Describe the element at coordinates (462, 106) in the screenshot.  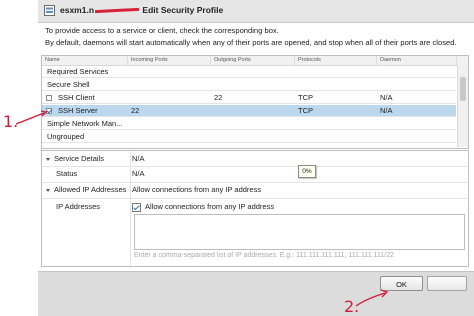
I see `table-scrollbar` at that location.